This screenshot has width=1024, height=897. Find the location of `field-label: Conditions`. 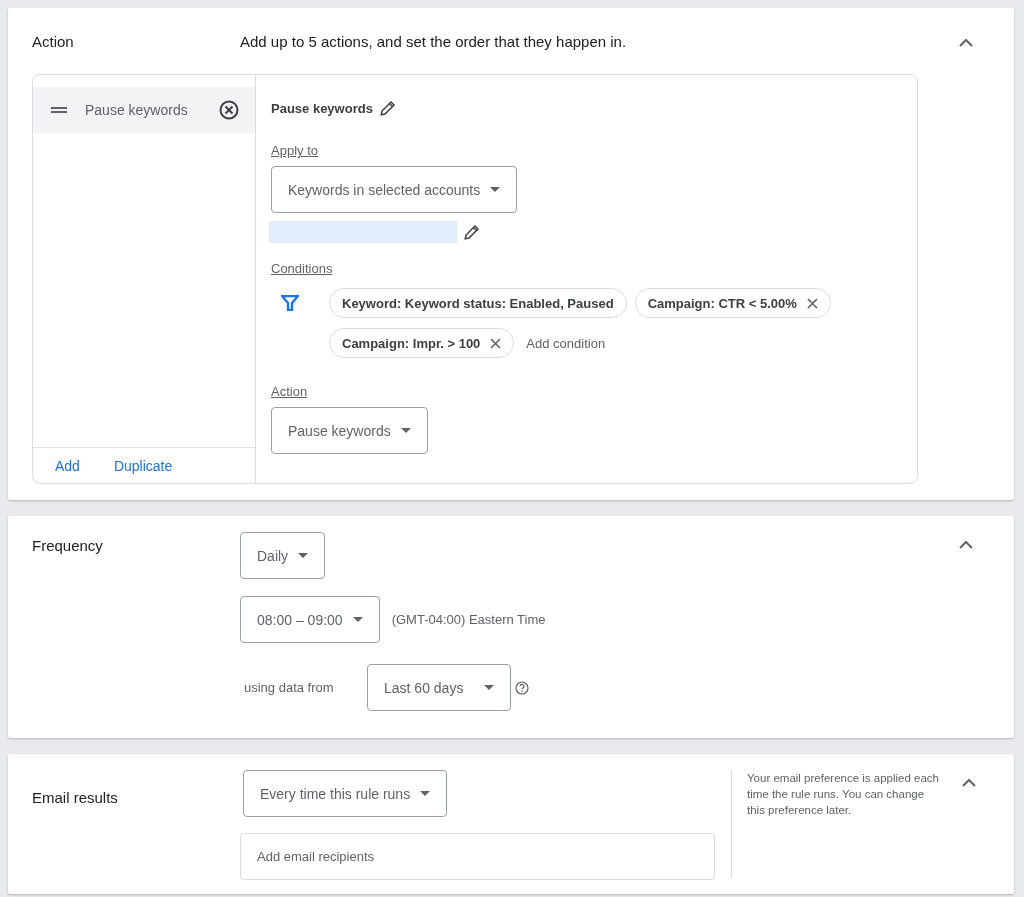

field-label: Conditions is located at coordinates (302, 268).